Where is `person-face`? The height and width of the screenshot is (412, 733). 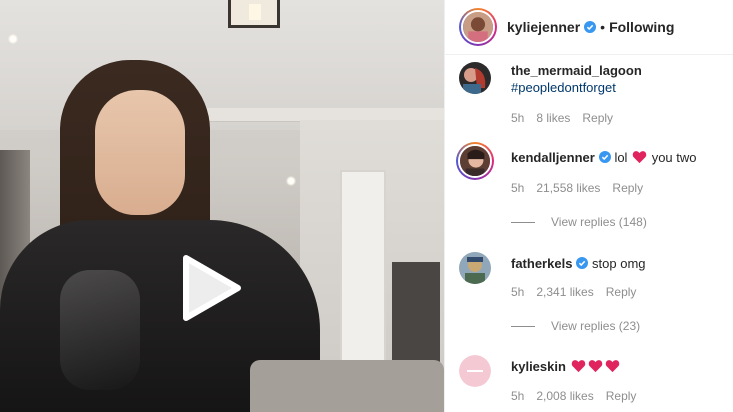
person-face is located at coordinates (140, 152).